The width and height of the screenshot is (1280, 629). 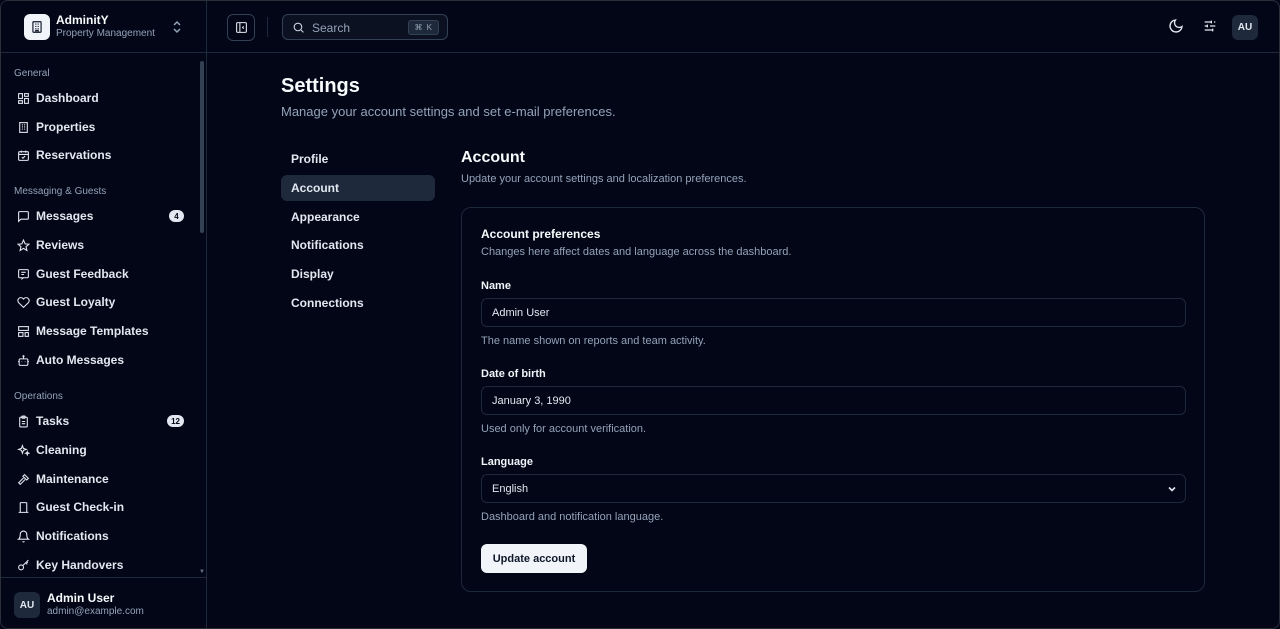 I want to click on user-menu: AU Admin User admin@example.com, so click(x=103, y=602).